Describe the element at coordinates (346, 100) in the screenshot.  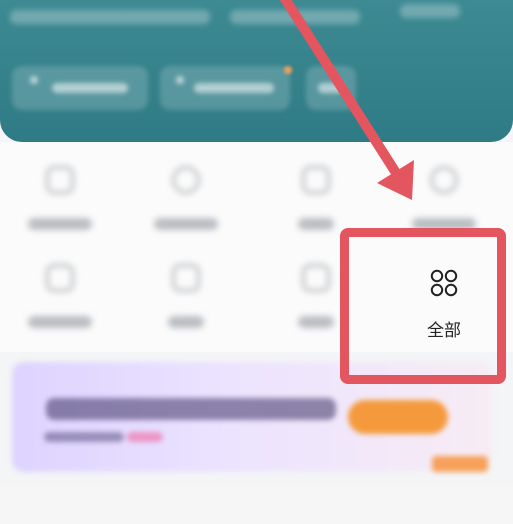
I see `pointer-arrow` at that location.